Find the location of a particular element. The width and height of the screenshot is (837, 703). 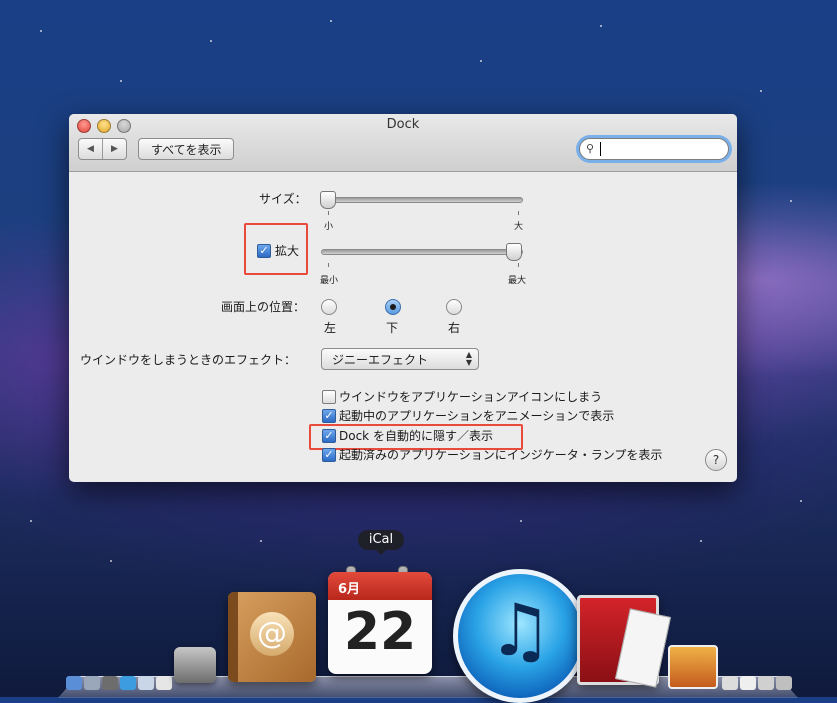

itunes-icon: ♫ is located at coordinates (520, 636).